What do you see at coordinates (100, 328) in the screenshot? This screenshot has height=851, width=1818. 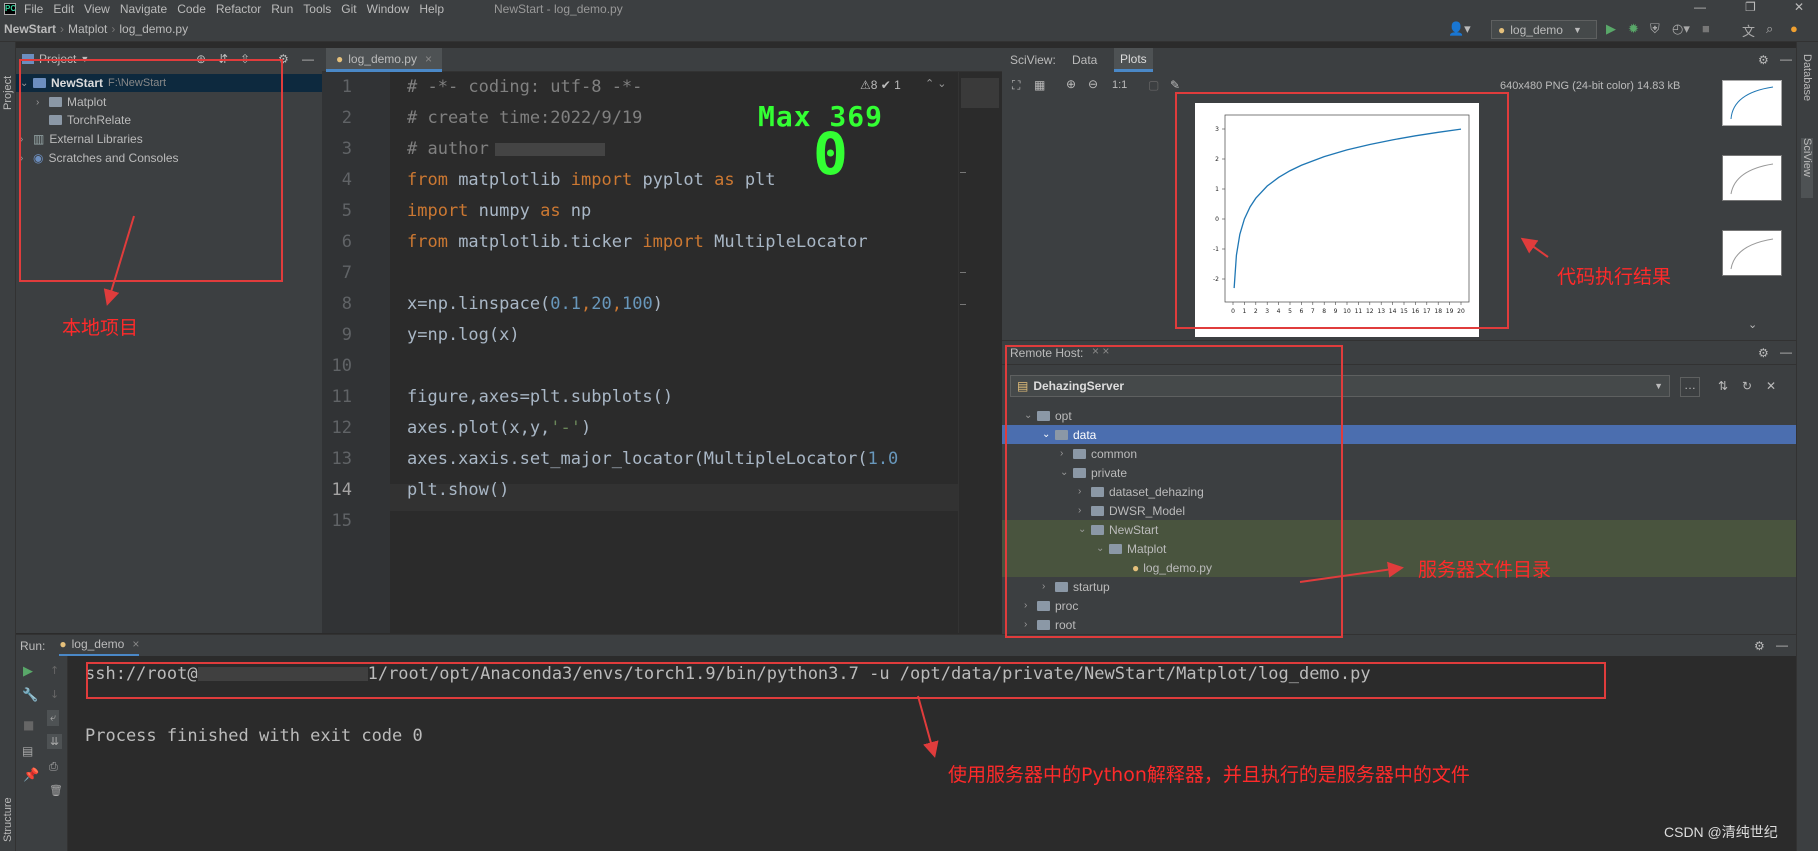 I see `annotation-local-project: 本地项目` at bounding box center [100, 328].